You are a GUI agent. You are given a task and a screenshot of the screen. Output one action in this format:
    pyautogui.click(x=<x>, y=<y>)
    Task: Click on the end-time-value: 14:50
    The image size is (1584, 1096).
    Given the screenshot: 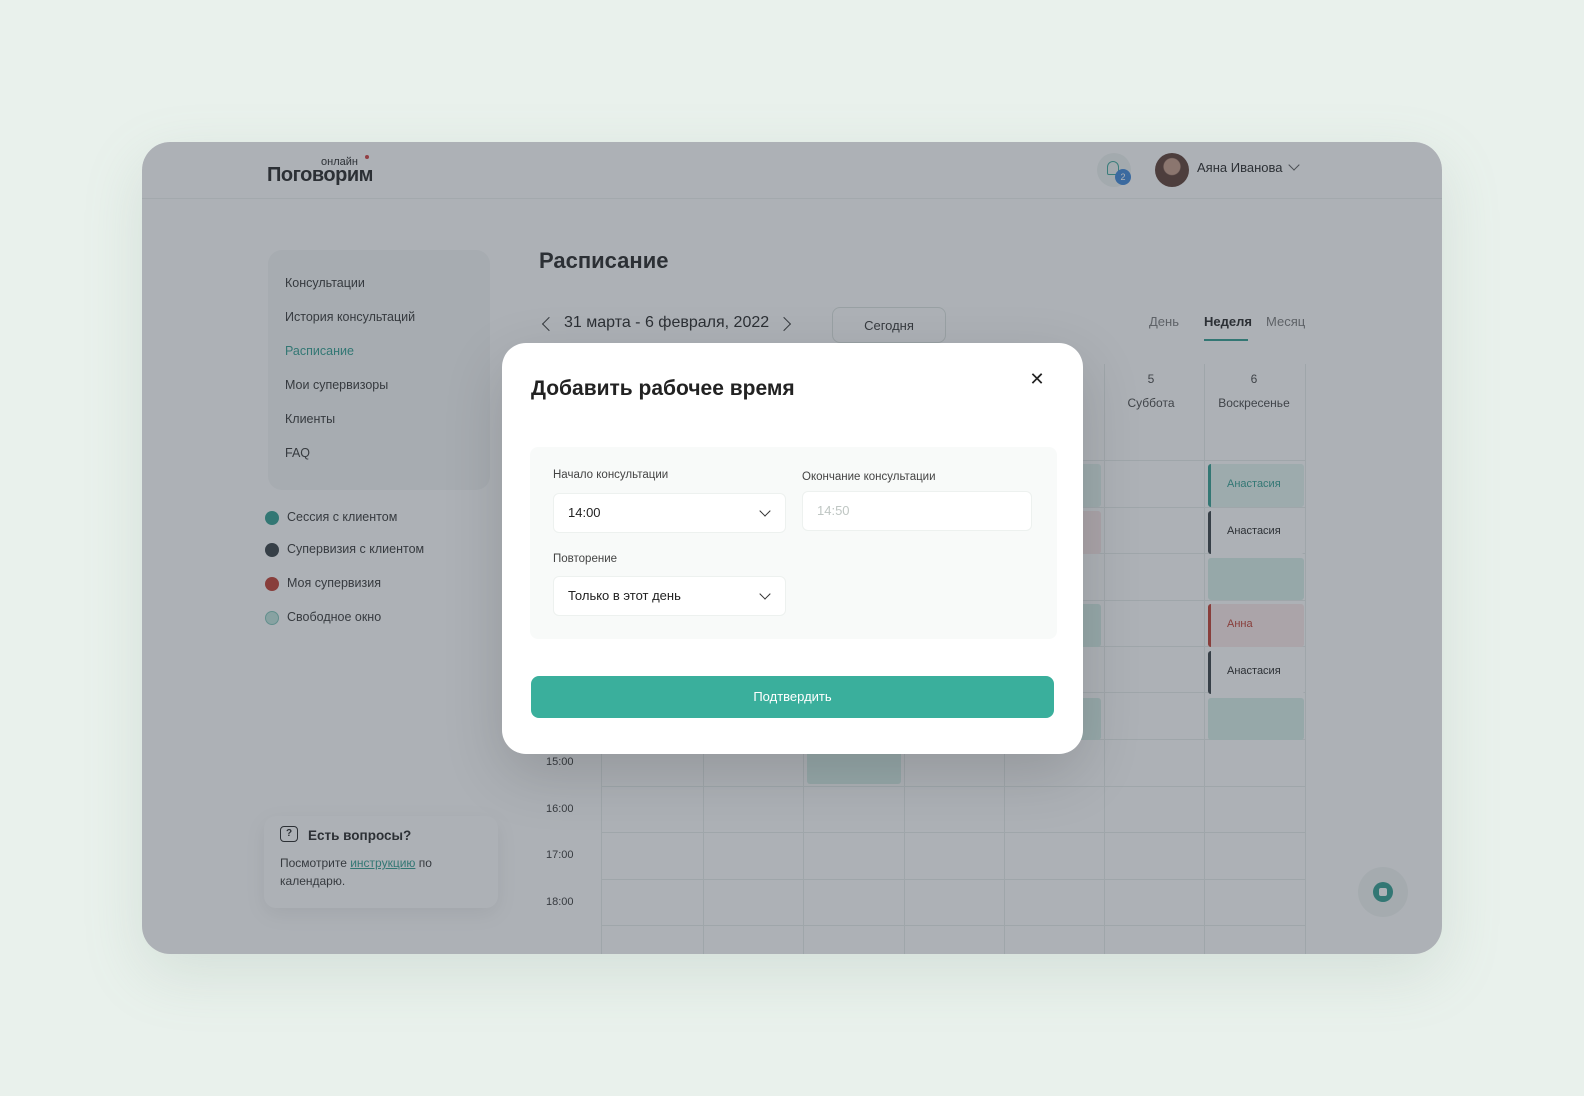 What is the action you would take?
    pyautogui.click(x=833, y=510)
    